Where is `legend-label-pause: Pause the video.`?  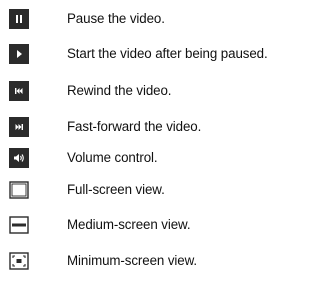 legend-label-pause: Pause the video. is located at coordinates (116, 19).